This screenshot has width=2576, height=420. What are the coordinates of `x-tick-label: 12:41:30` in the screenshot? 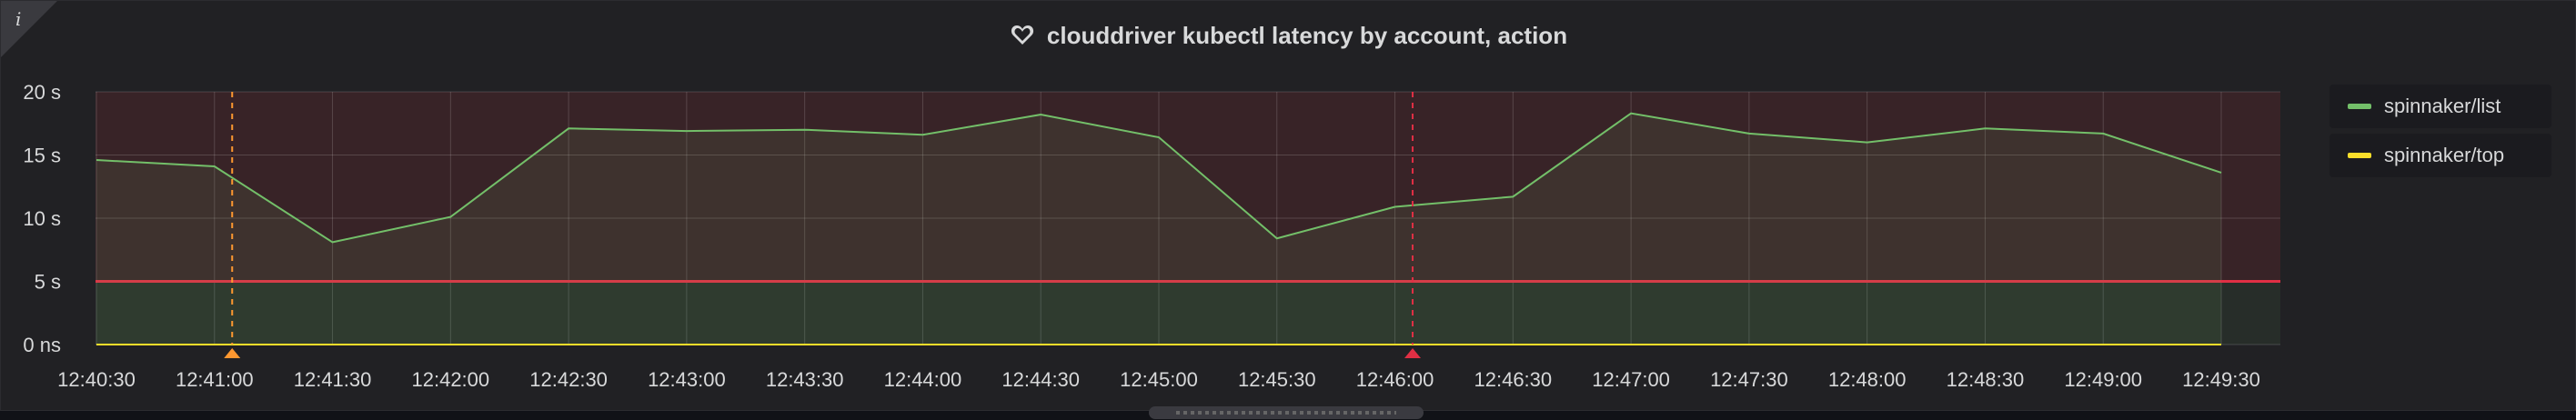 It's located at (333, 380).